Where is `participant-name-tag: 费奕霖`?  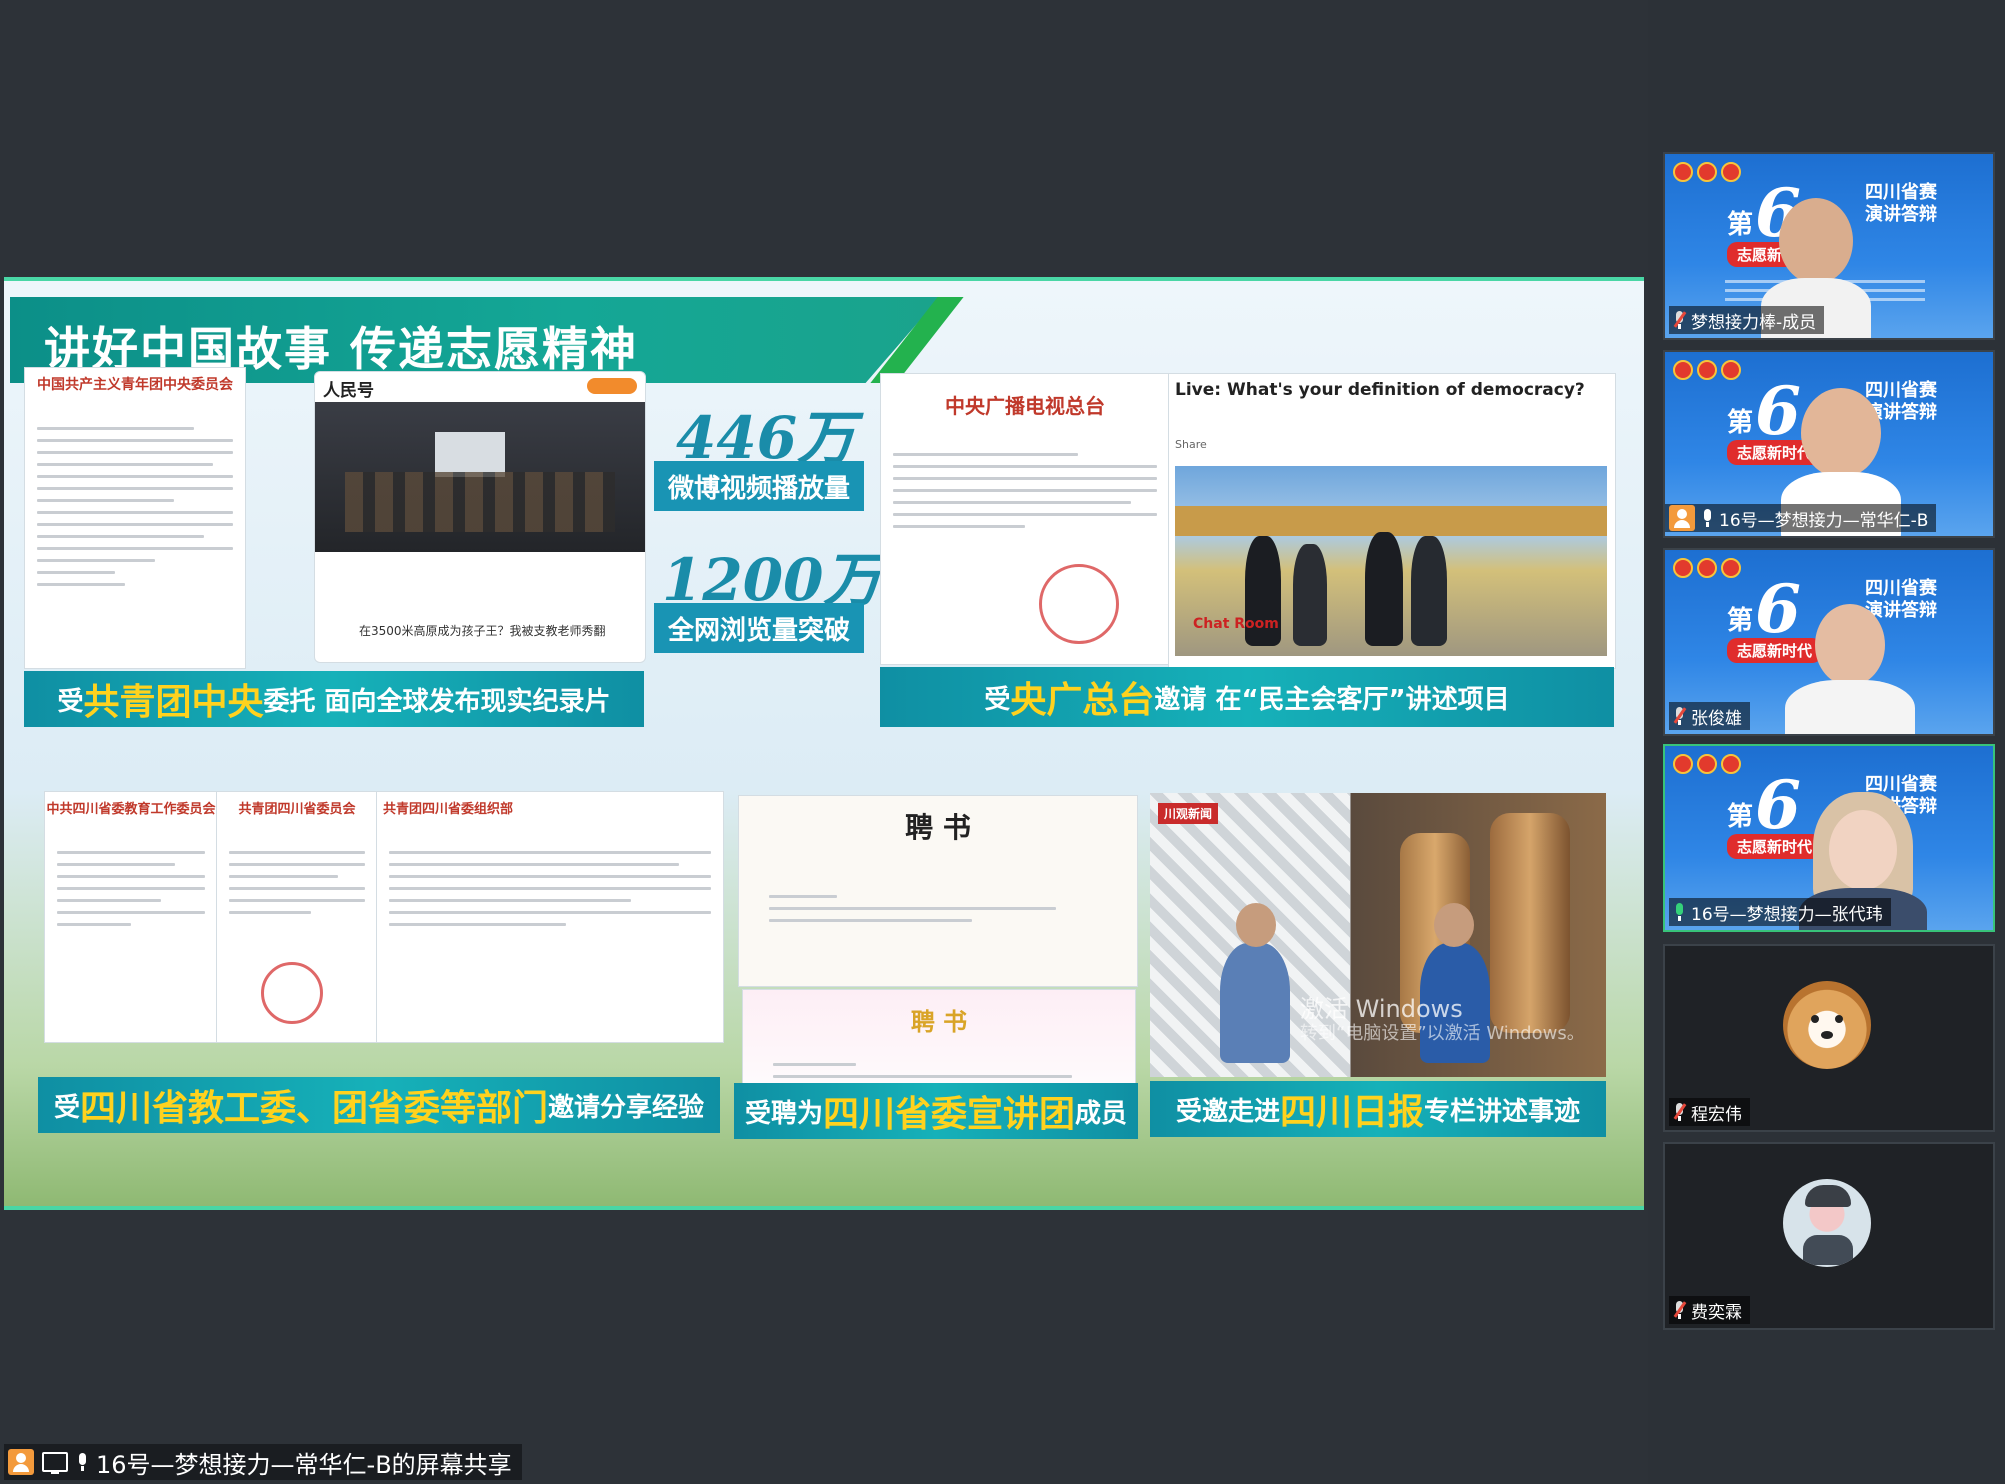 participant-name-tag: 费奕霖 is located at coordinates (1709, 1310).